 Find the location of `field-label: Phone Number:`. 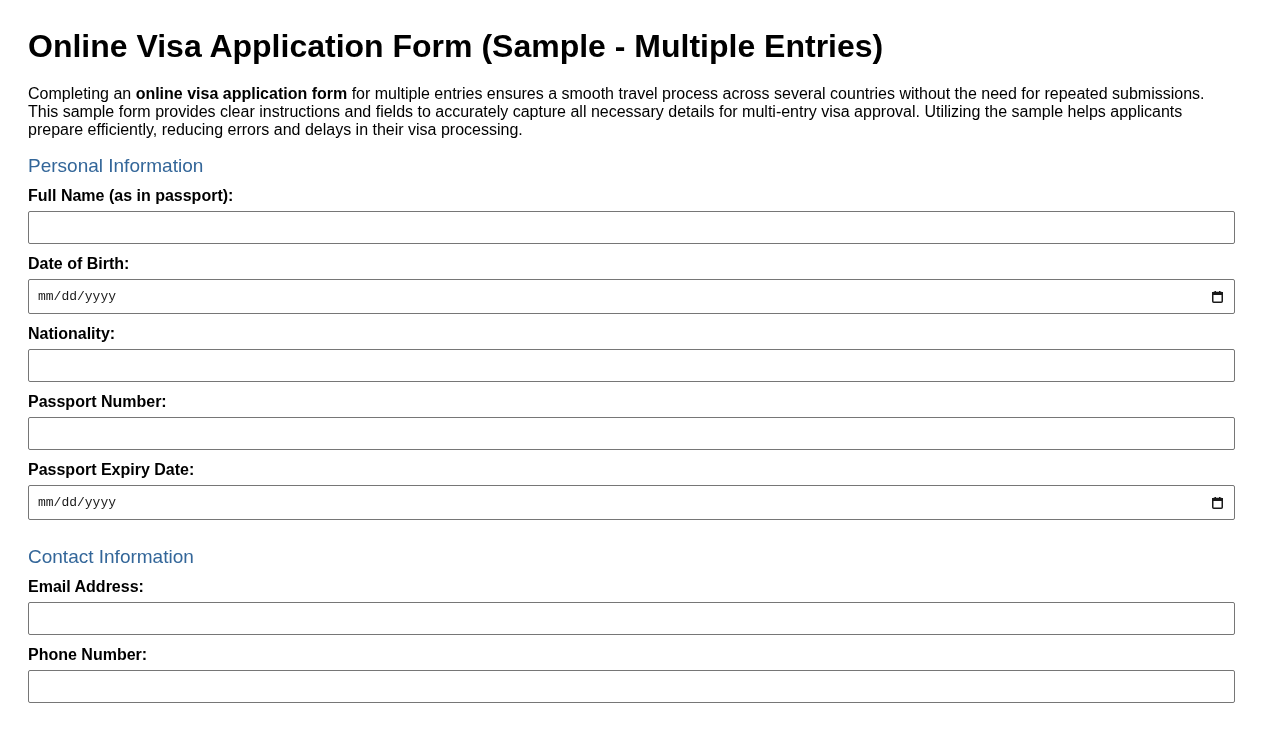

field-label: Phone Number: is located at coordinates (88, 655).